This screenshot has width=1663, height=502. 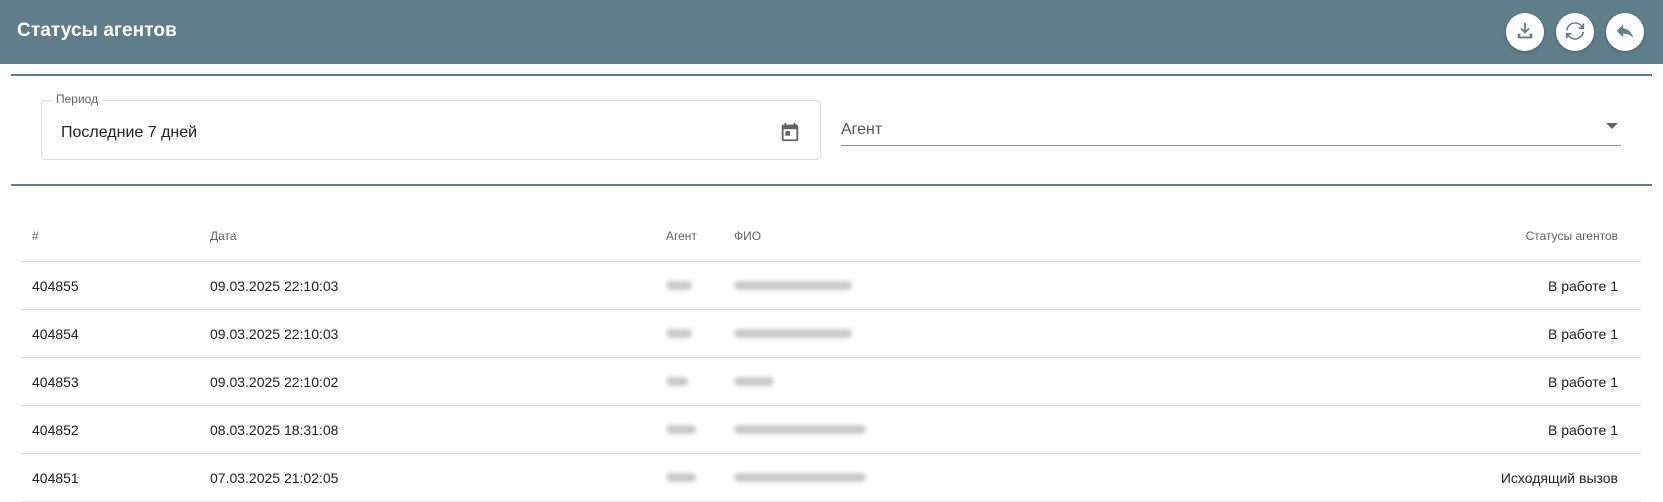 I want to click on row-status: Исходящий вызов, so click(x=1559, y=477).